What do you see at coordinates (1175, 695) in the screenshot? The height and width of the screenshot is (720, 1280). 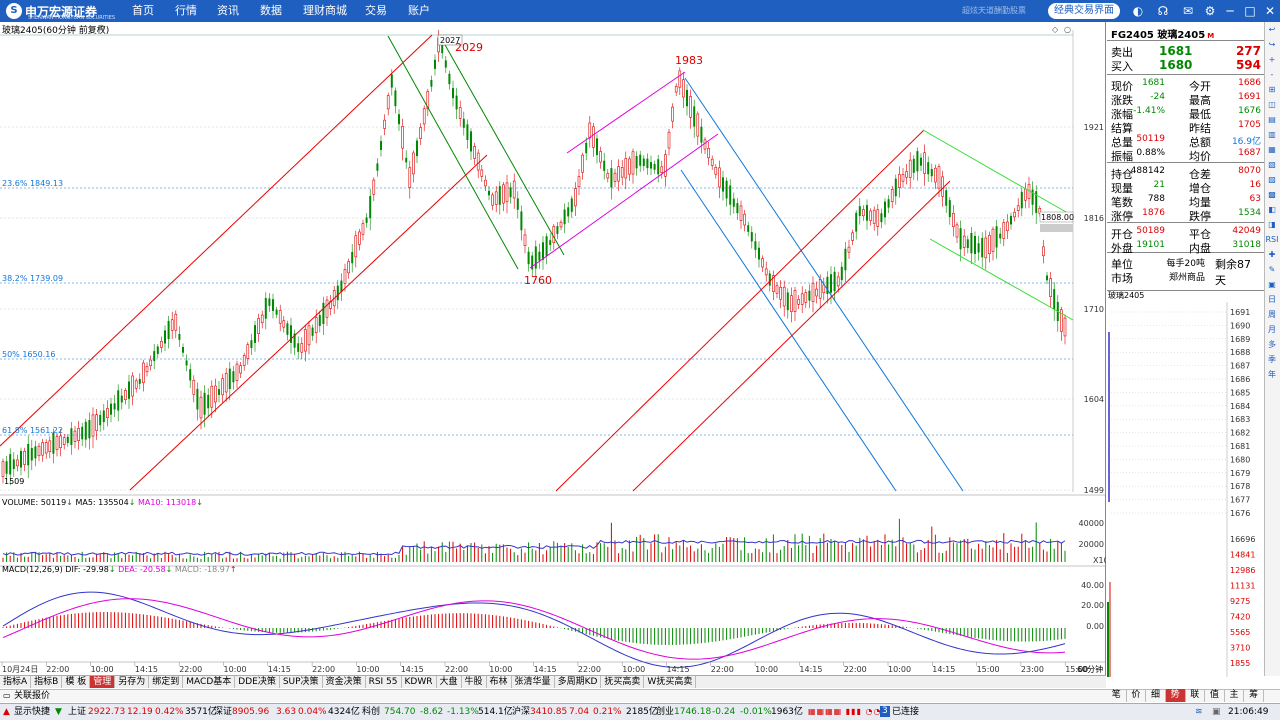 I see `right-tab: 势` at bounding box center [1175, 695].